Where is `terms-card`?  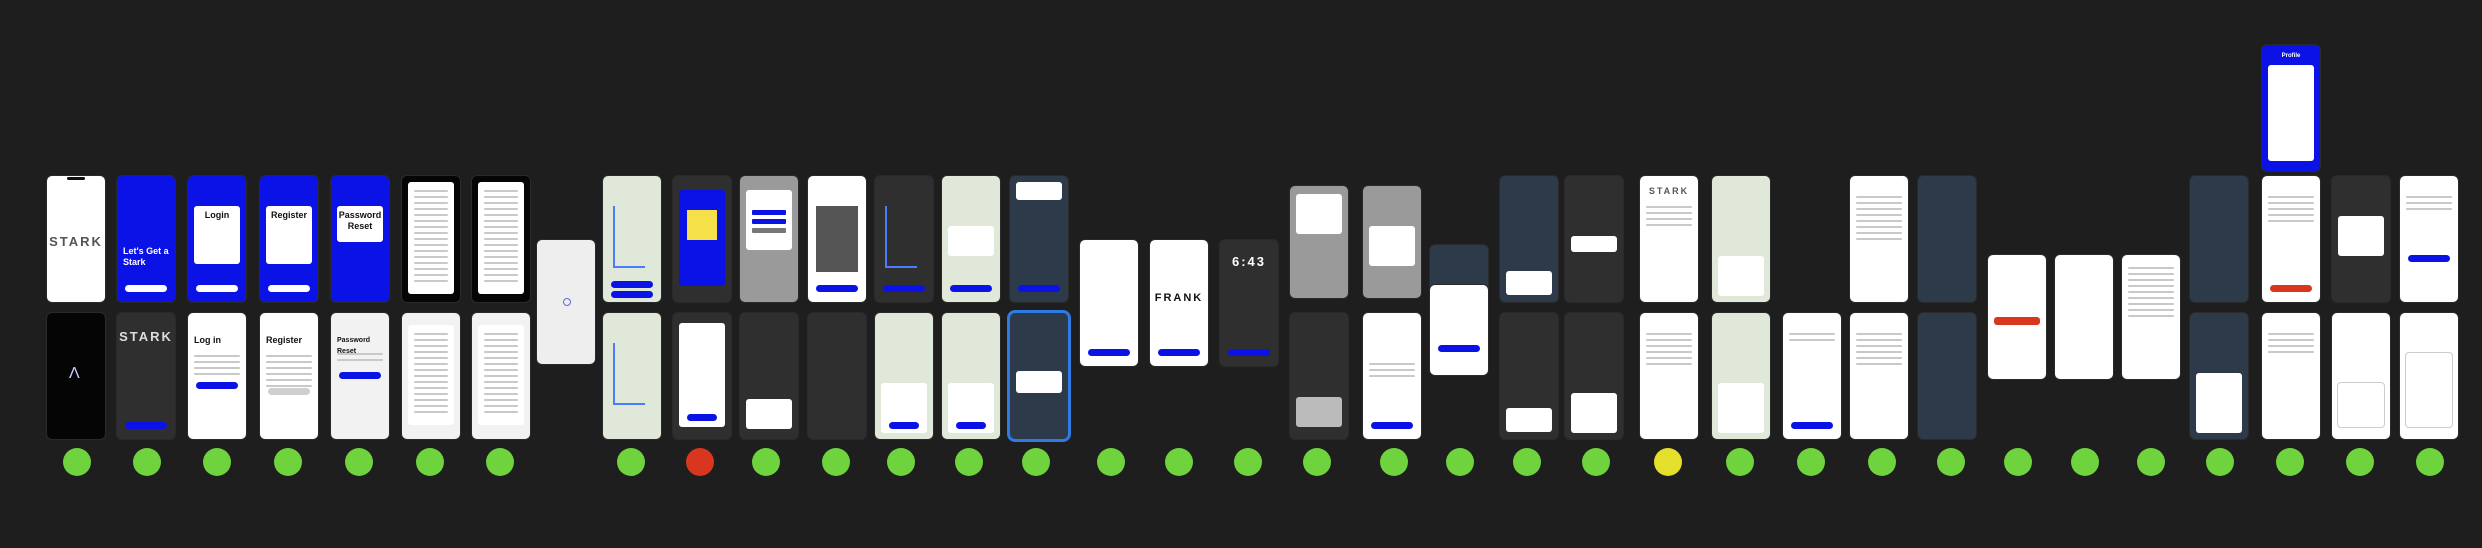 terms-card is located at coordinates (431, 375).